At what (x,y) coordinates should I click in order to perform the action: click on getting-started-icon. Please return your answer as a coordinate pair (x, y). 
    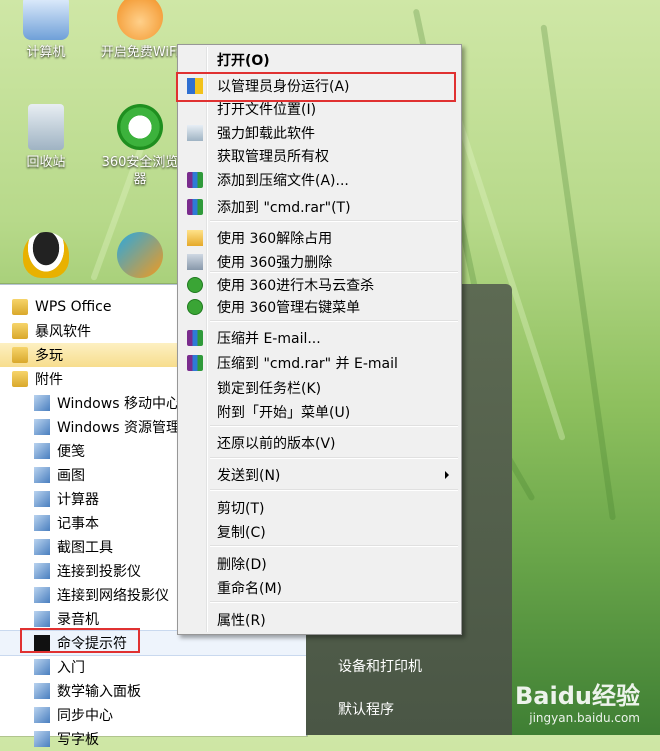
    Looking at the image, I should click on (42, 667).